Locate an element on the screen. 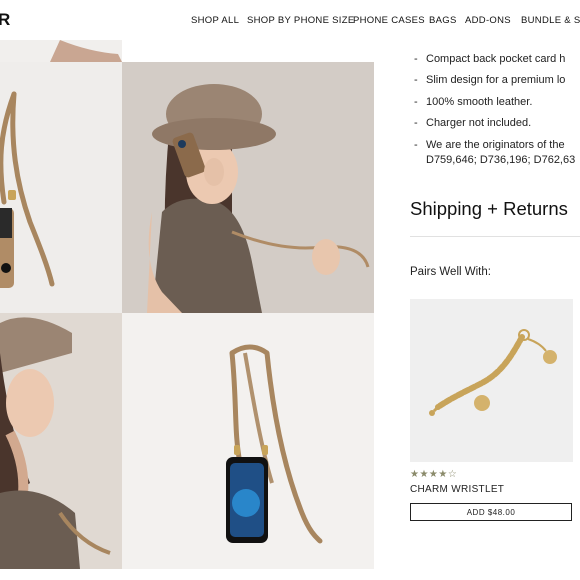 The image size is (580, 580). nav-phone-cases: PHONE CASES is located at coordinates (389, 20).